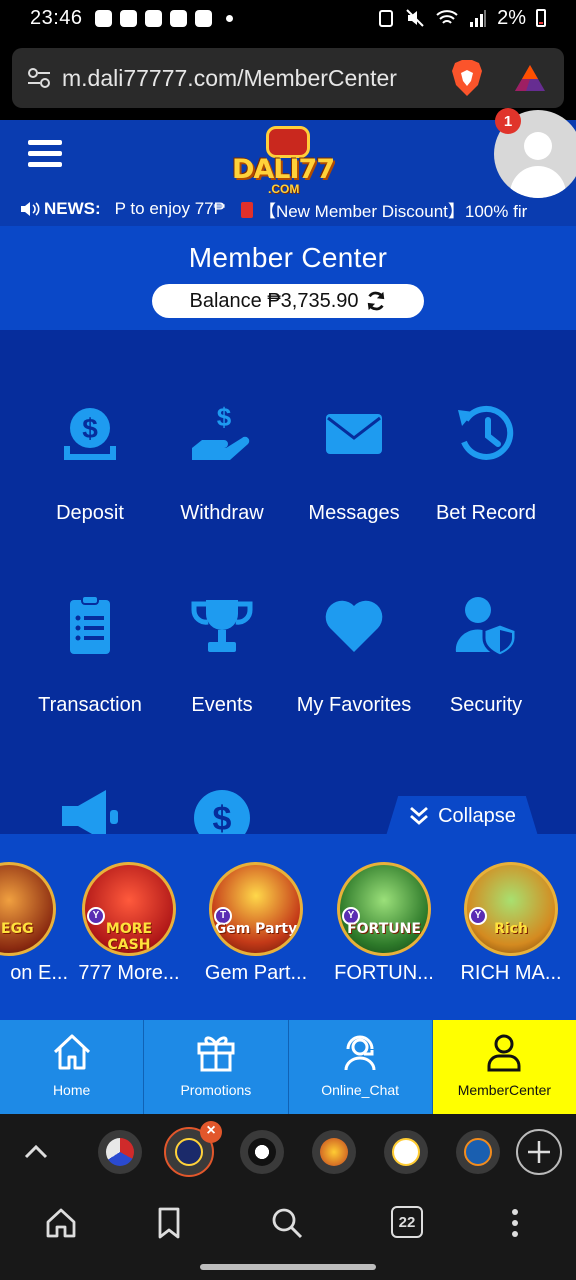 The height and width of the screenshot is (1280, 576). I want to click on tab-count-button: 22, so click(407, 1222).